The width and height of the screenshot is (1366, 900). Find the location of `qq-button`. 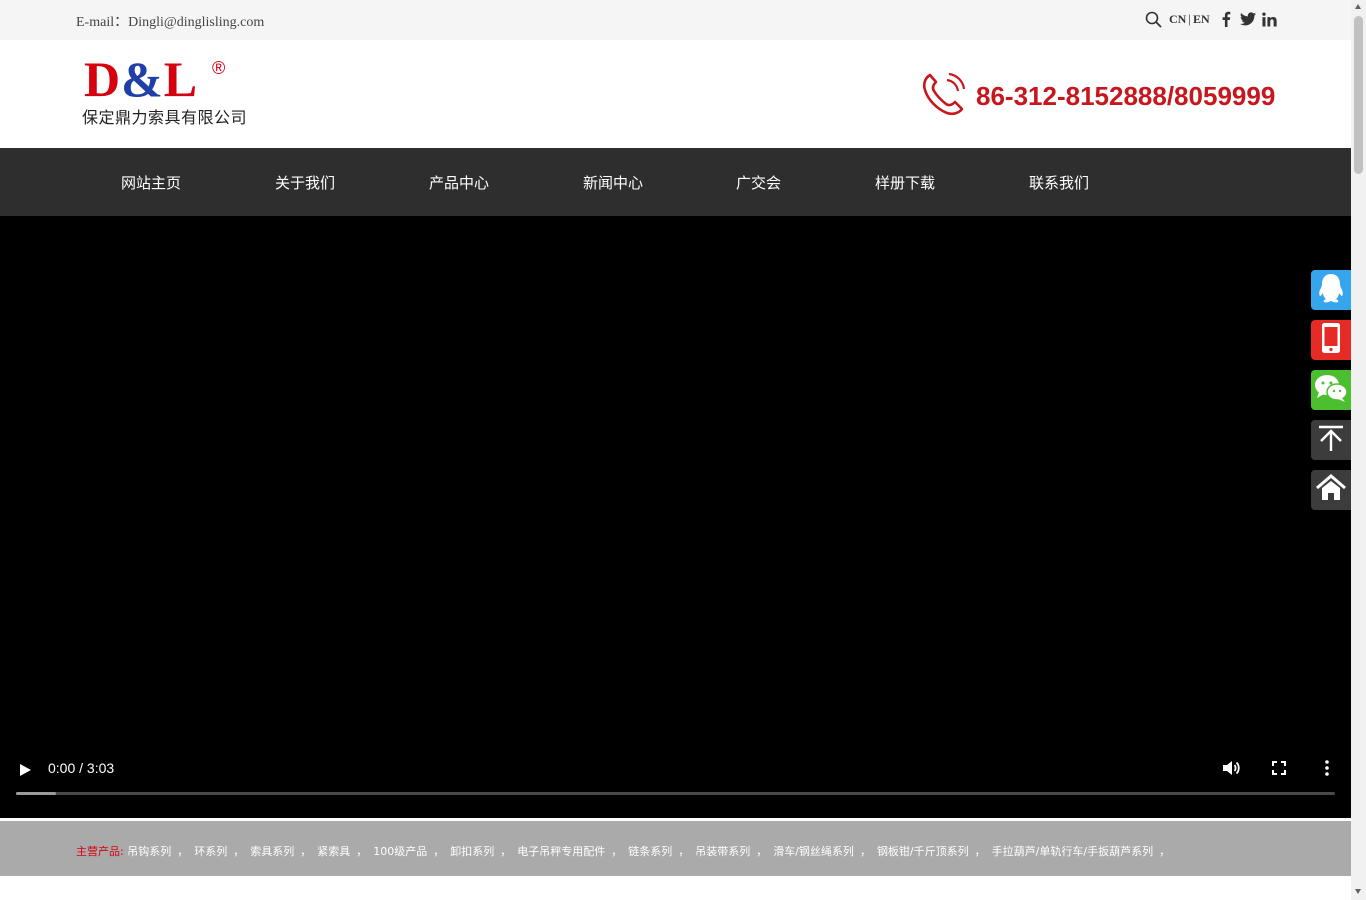

qq-button is located at coordinates (1331, 290).